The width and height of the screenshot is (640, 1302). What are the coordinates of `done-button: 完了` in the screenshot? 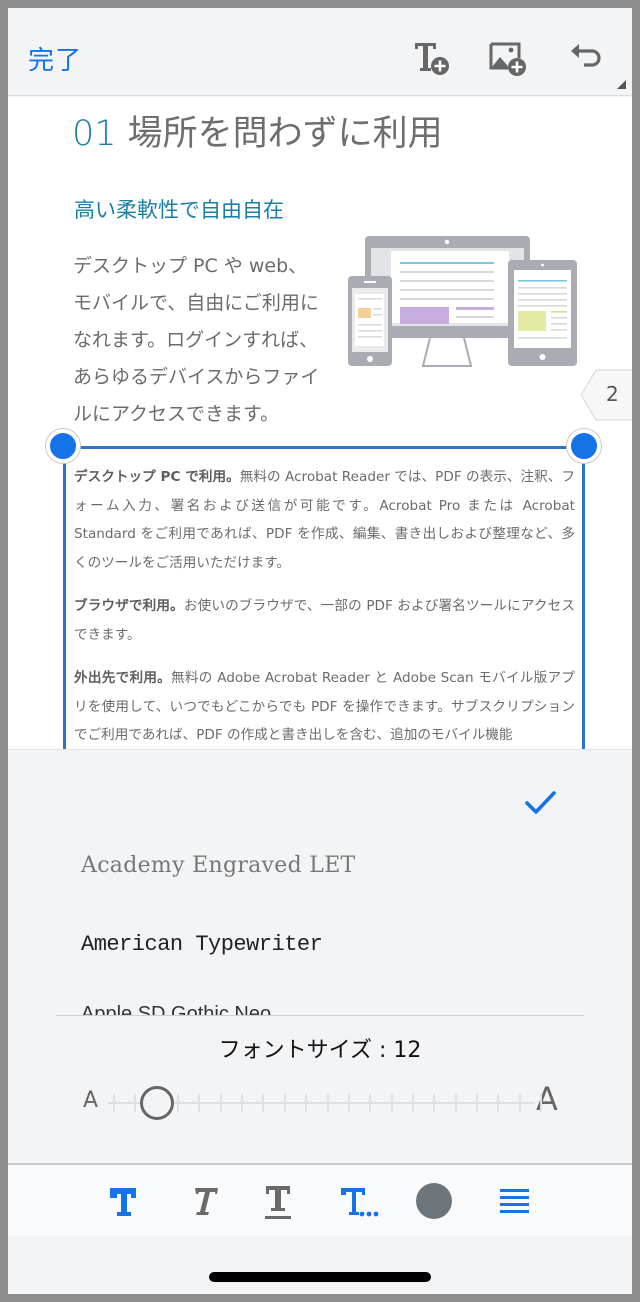 It's located at (55, 58).